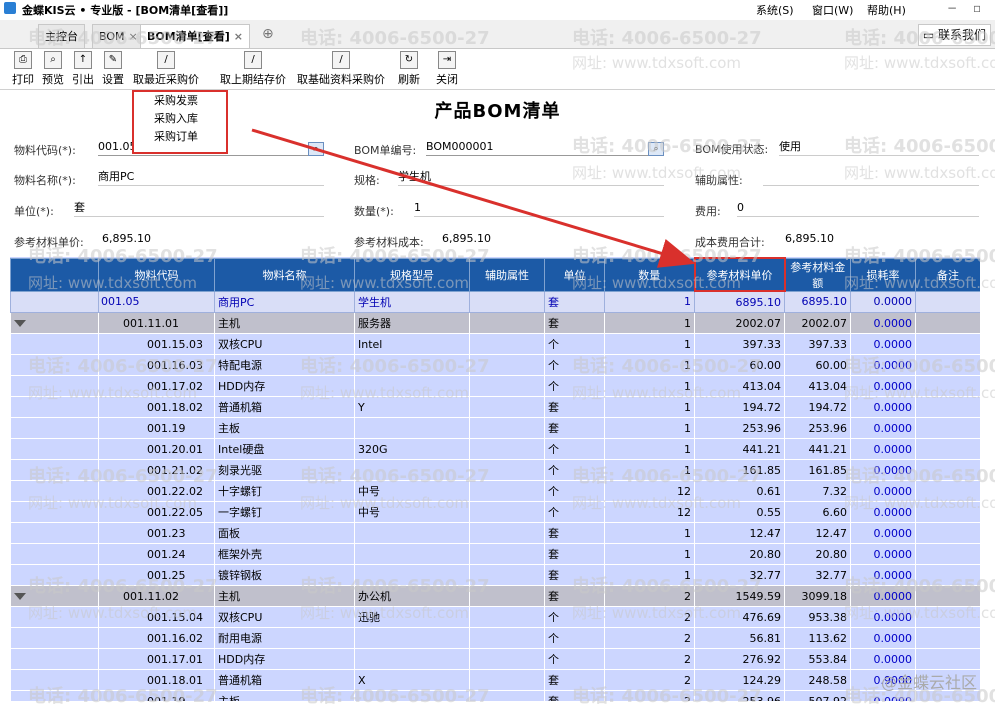 This screenshot has width=995, height=708. I want to click on arrow-line, so click(473, 198).